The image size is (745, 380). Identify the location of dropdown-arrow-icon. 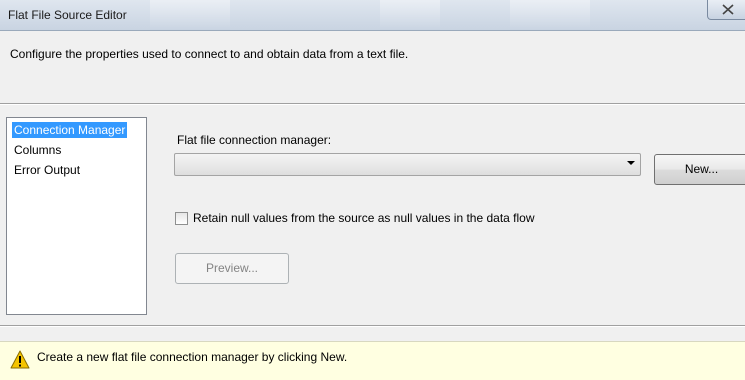
(631, 163).